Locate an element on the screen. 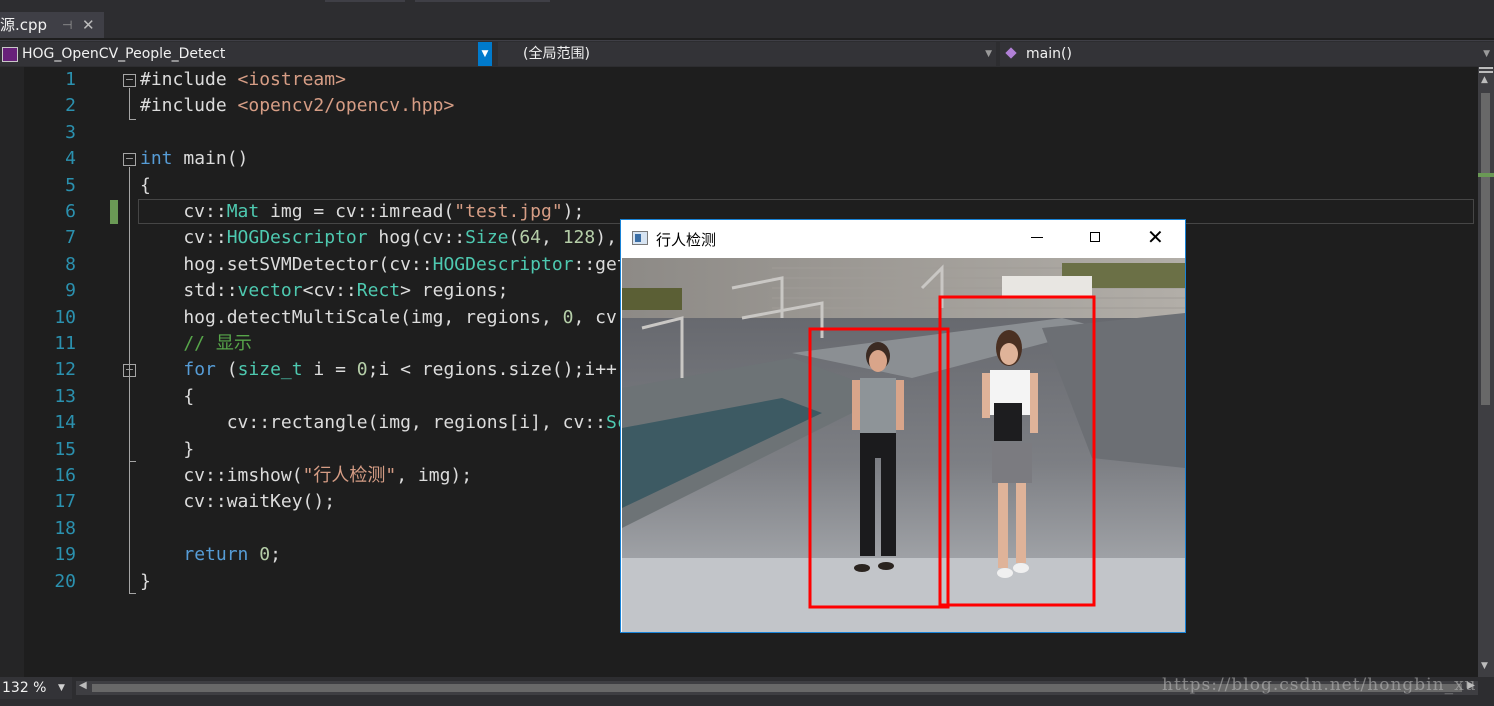 Image resolution: width=1494 pixels, height=706 pixels. code-line: cv::waitKey(); is located at coordinates (237, 502).